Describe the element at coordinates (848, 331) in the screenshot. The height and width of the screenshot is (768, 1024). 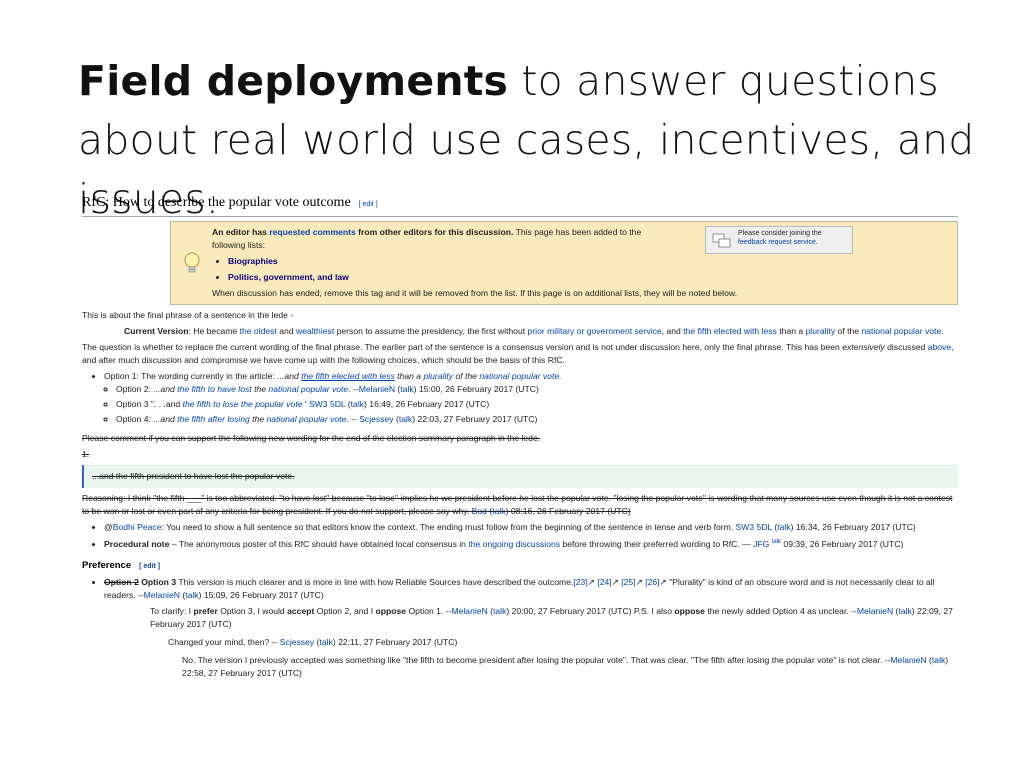
I see `cv-t6: of the` at that location.